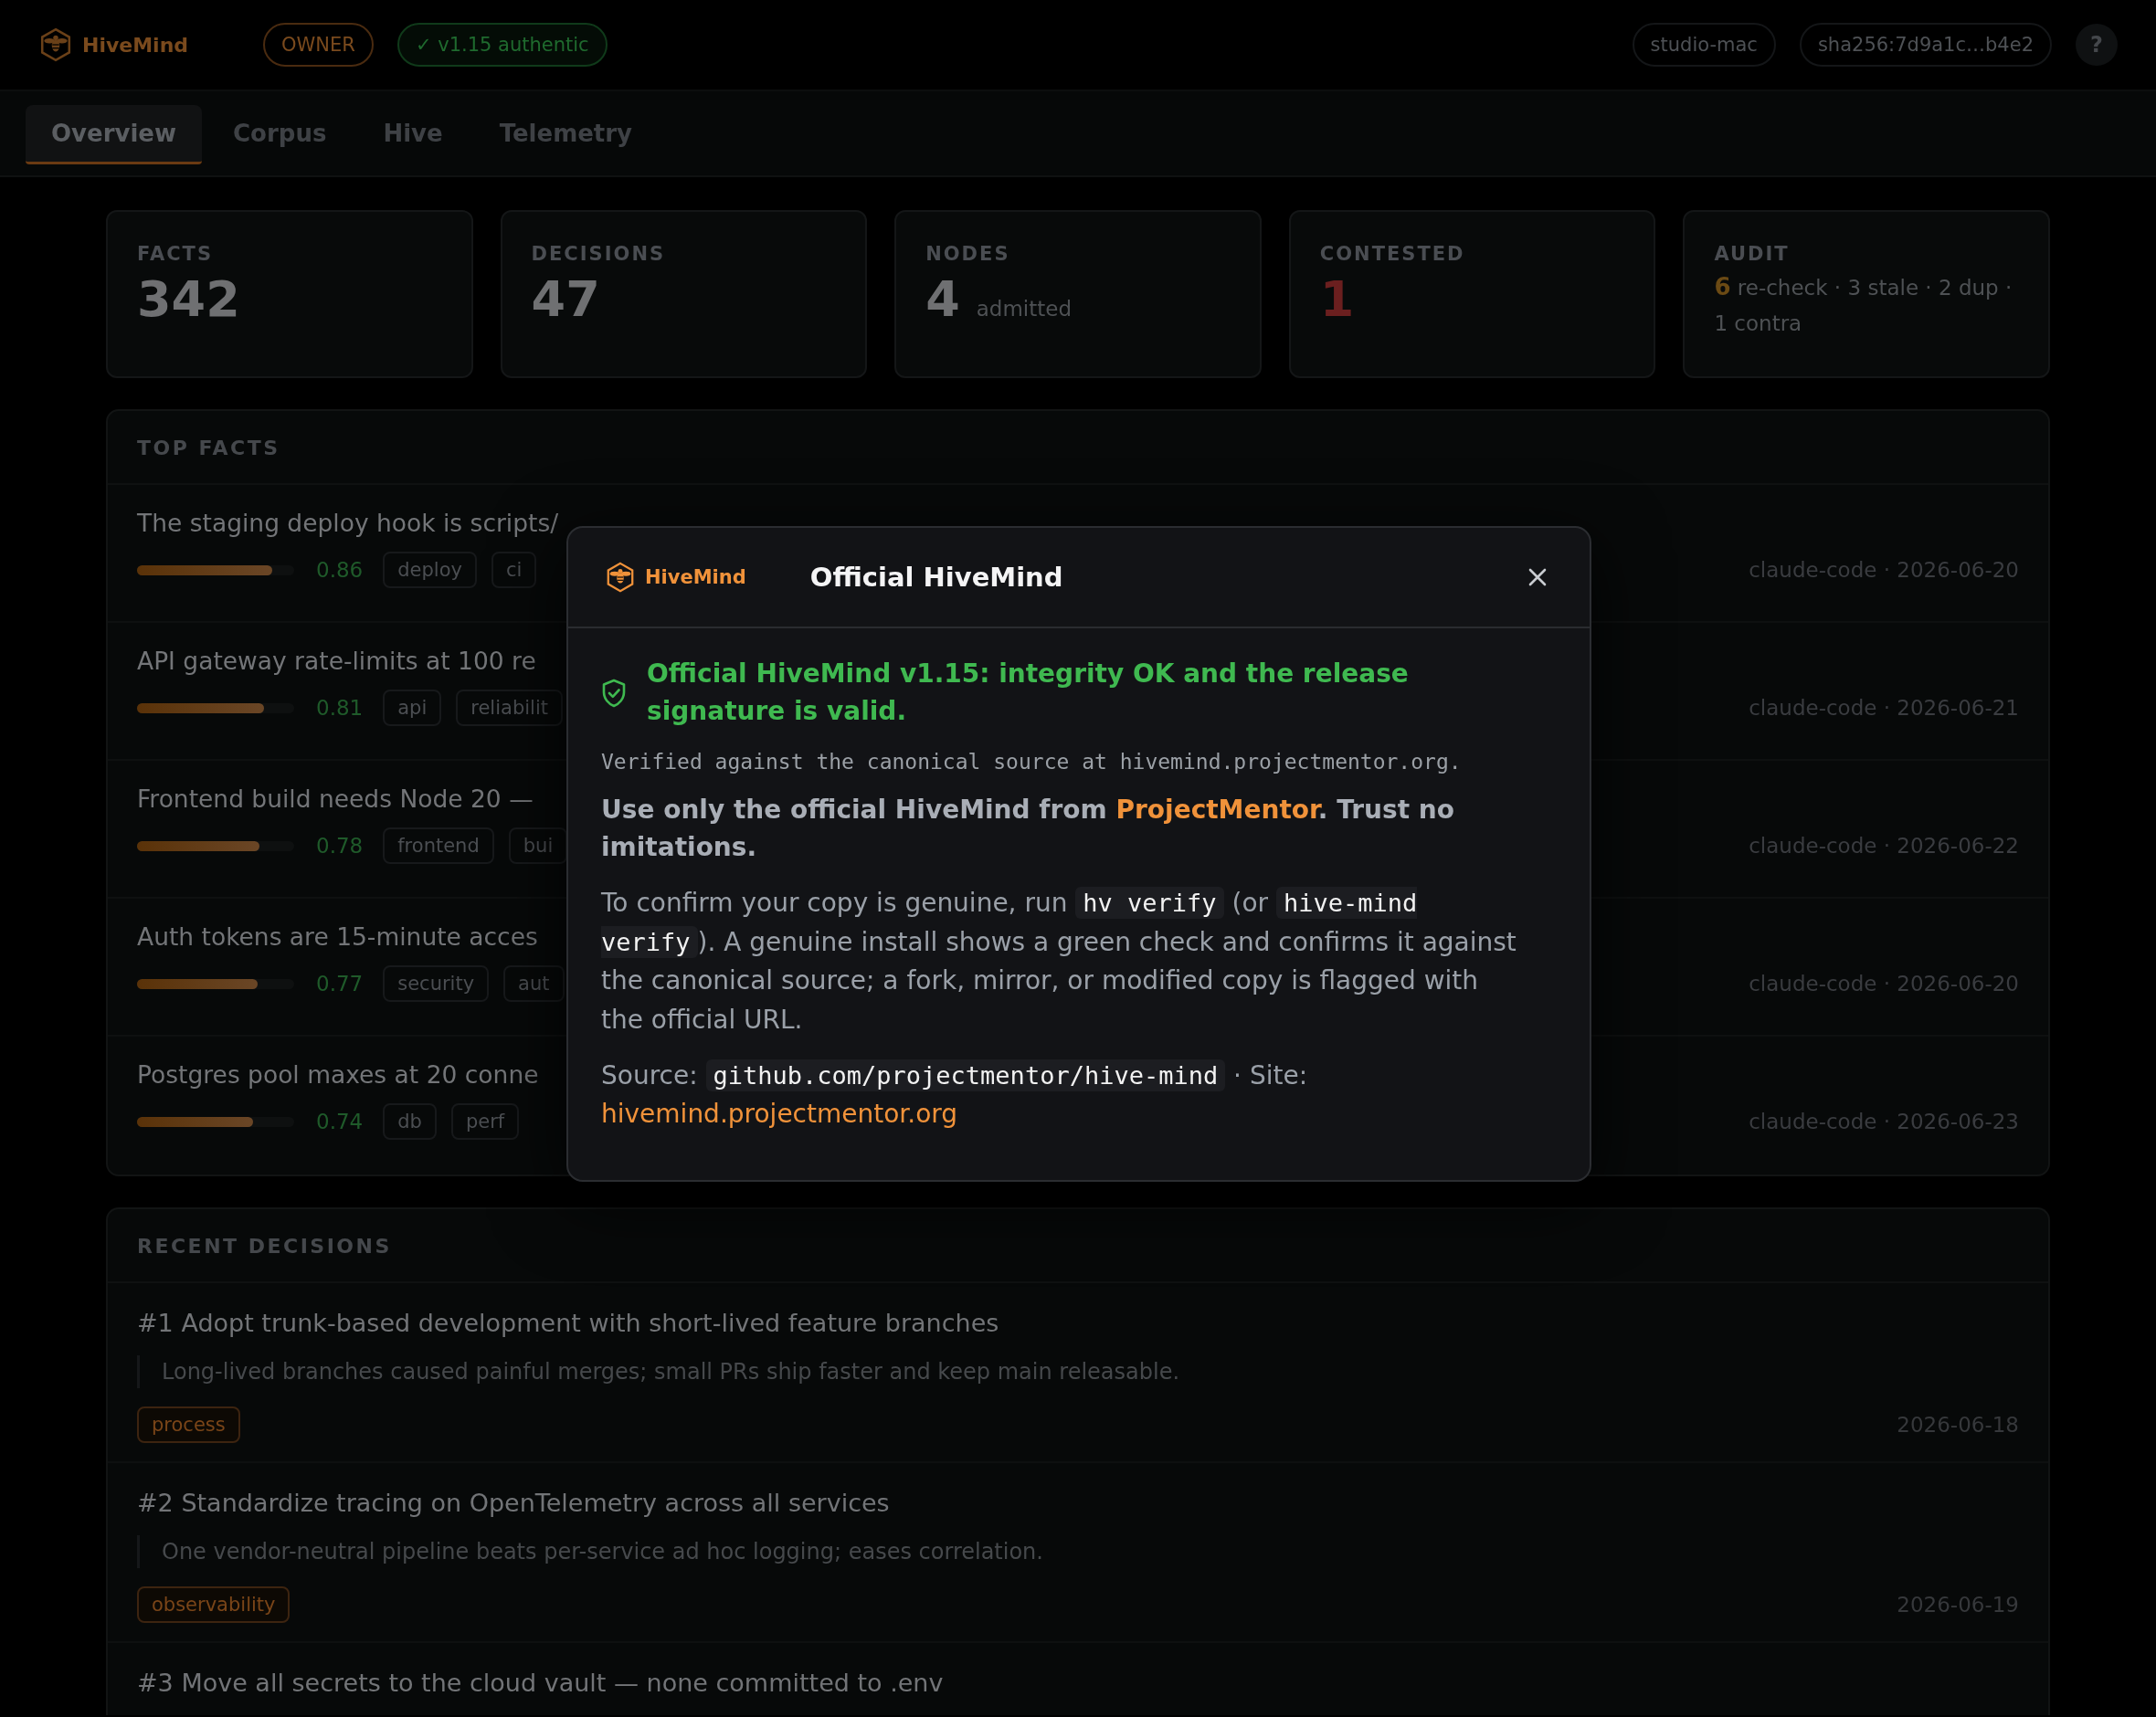  Describe the element at coordinates (599, 254) in the screenshot. I see `stat-label: DECISIONS` at that location.